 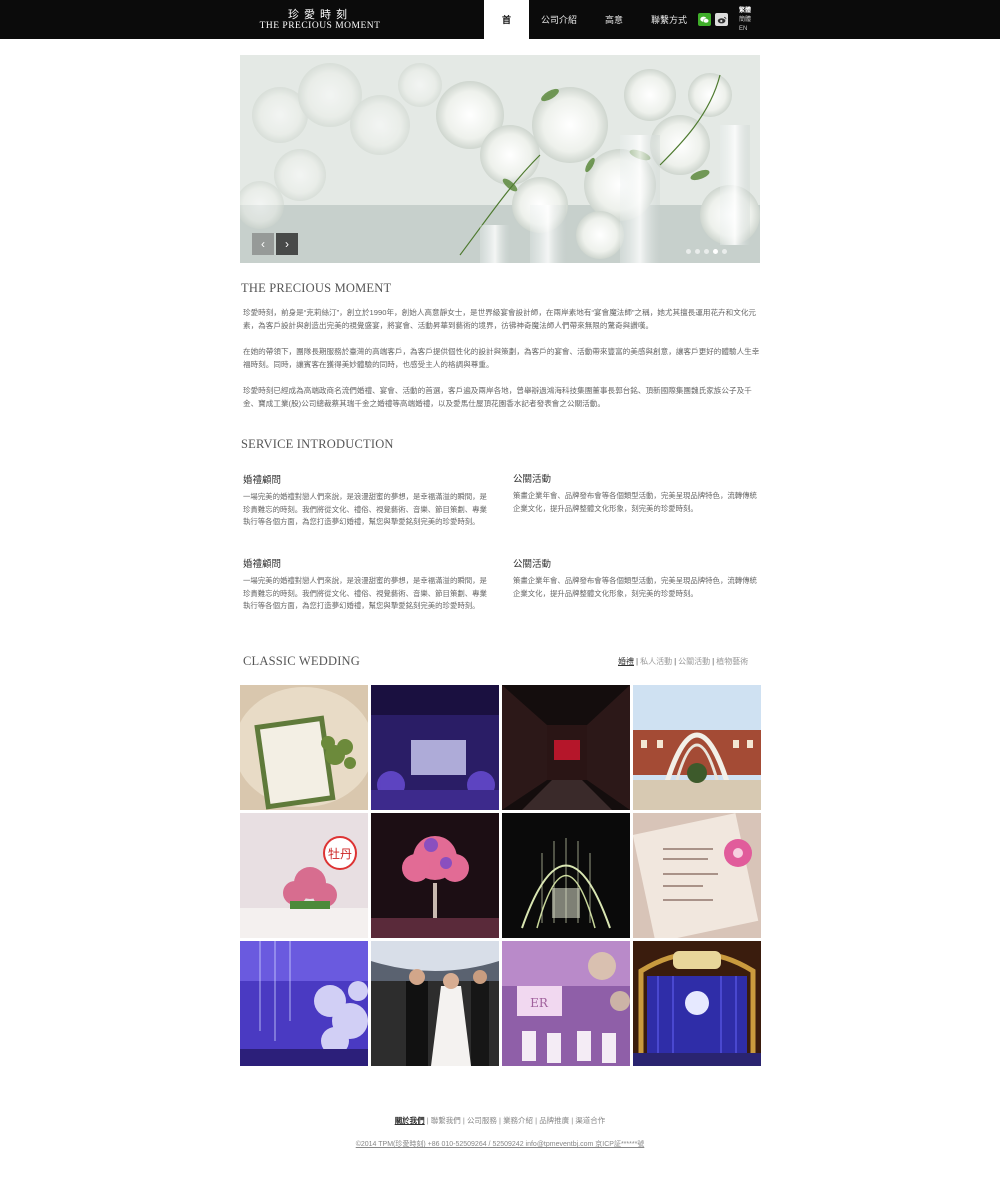 What do you see at coordinates (745, 11) in the screenshot?
I see `lang-traditional: 繁體` at bounding box center [745, 11].